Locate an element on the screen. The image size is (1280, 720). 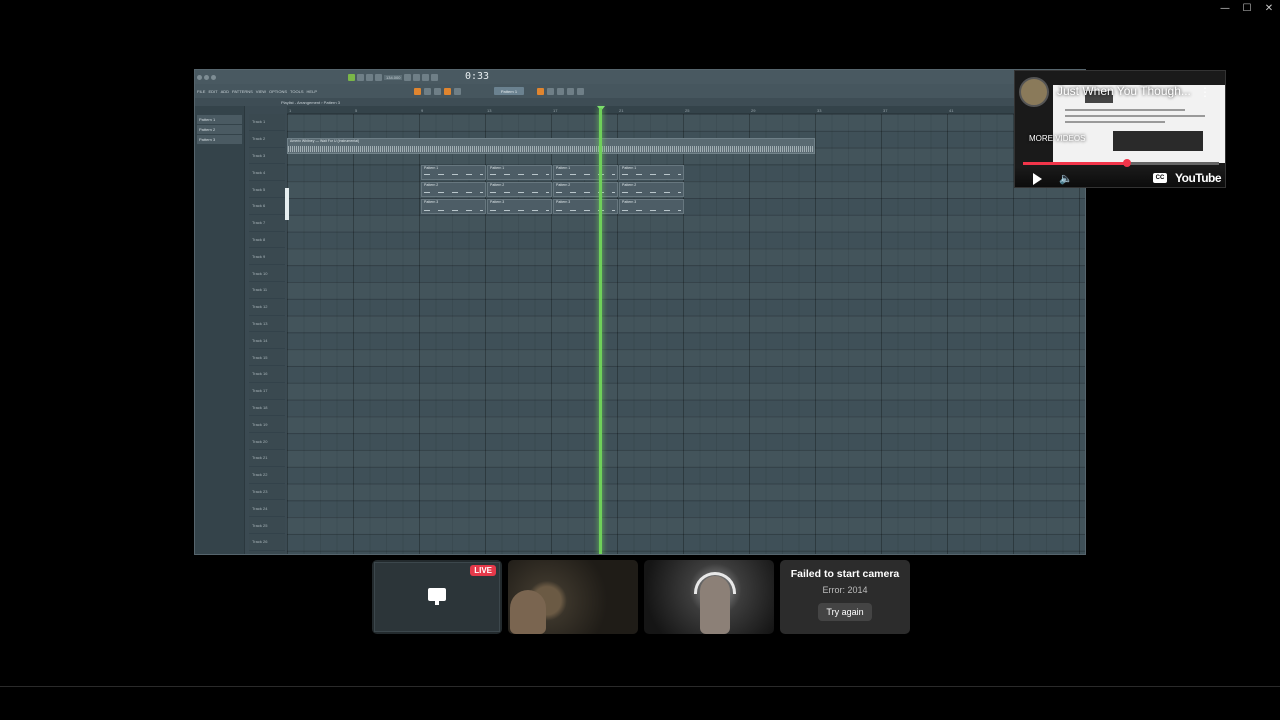
track-header: Track 20 is located at coordinates (267, 441).